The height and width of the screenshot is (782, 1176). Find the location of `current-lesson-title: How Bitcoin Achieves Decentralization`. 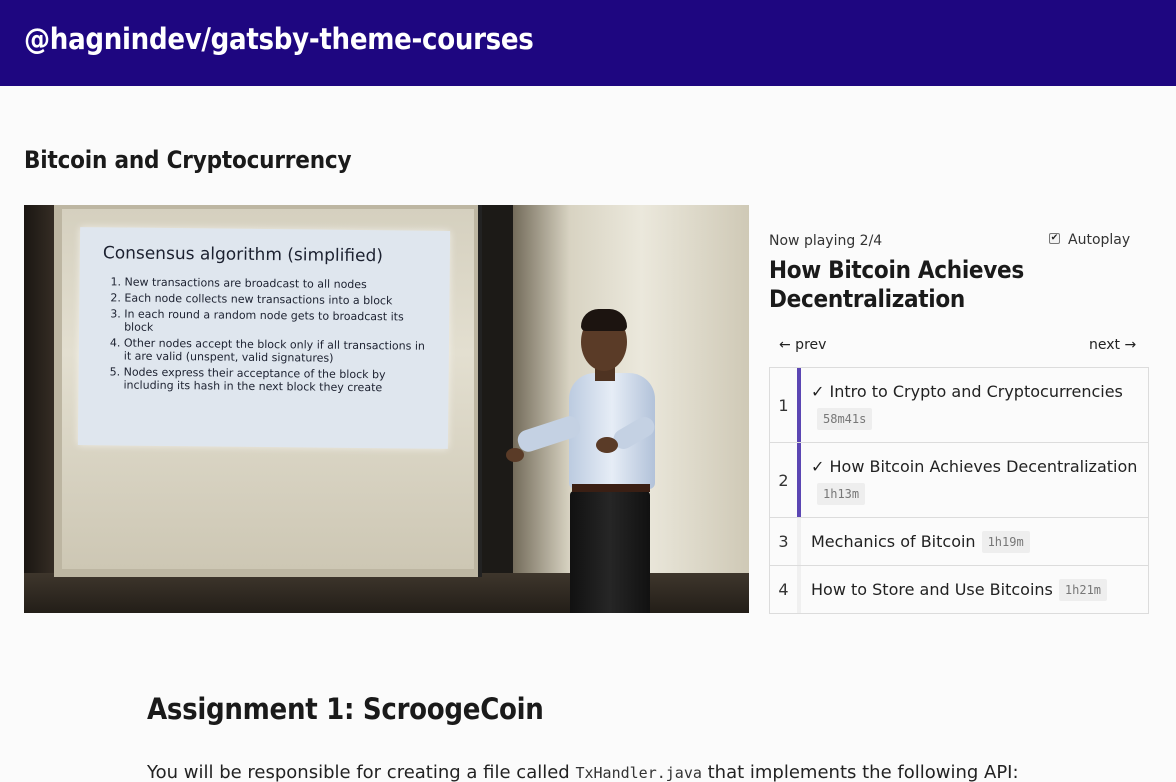

current-lesson-title: How Bitcoin Achieves Decentralization is located at coordinates (896, 284).